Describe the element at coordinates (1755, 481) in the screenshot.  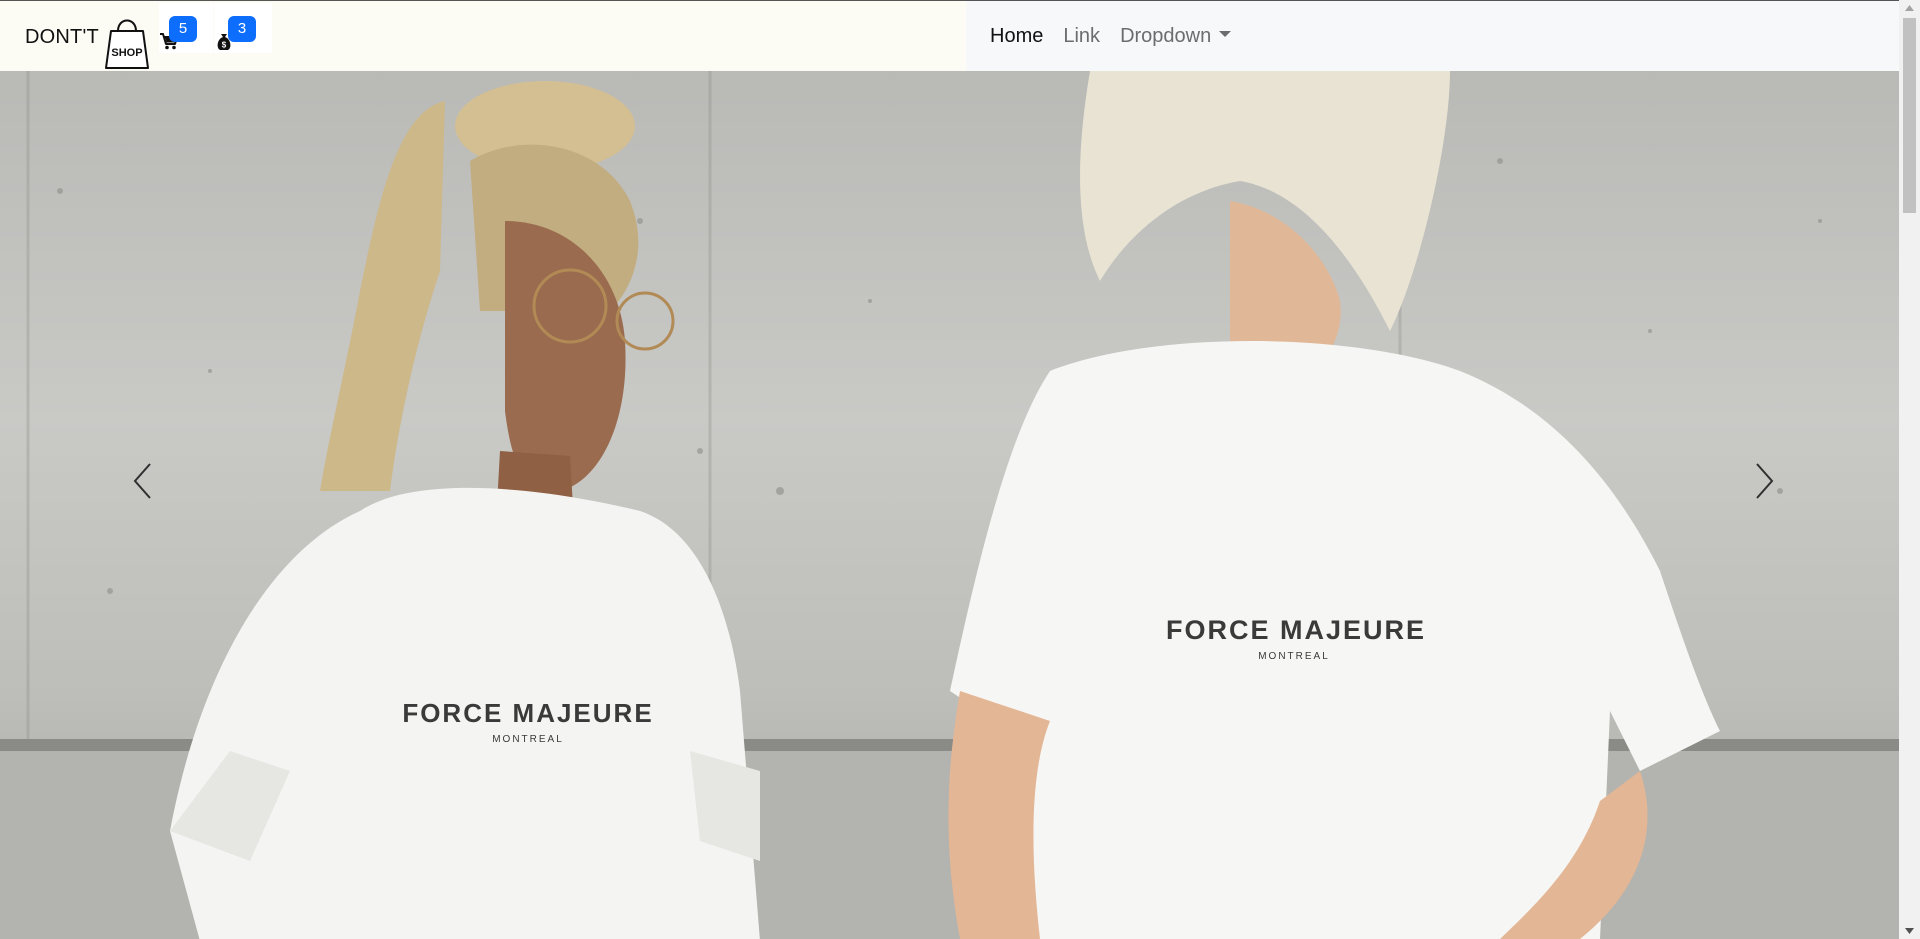
I see `carousel-next-button` at that location.